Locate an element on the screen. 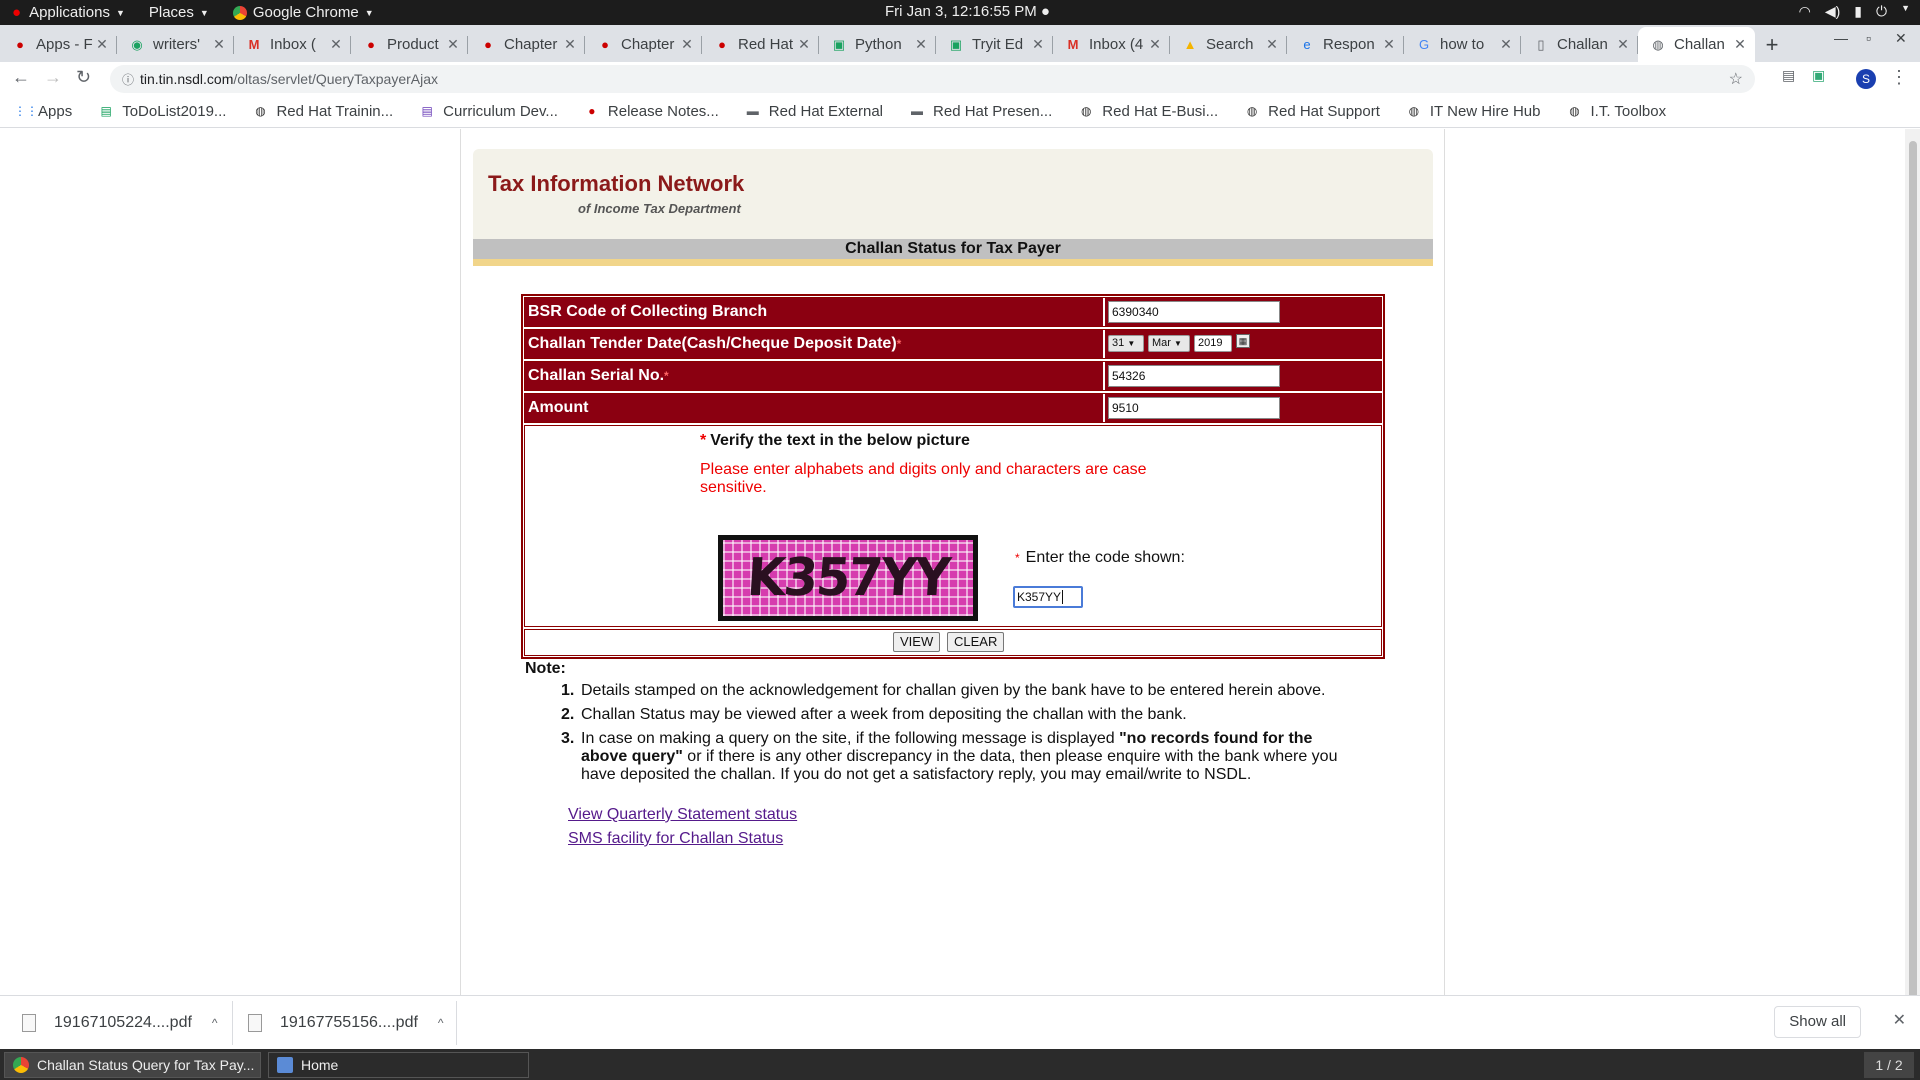  bookmark-star-icon: ☆ is located at coordinates (1736, 79).